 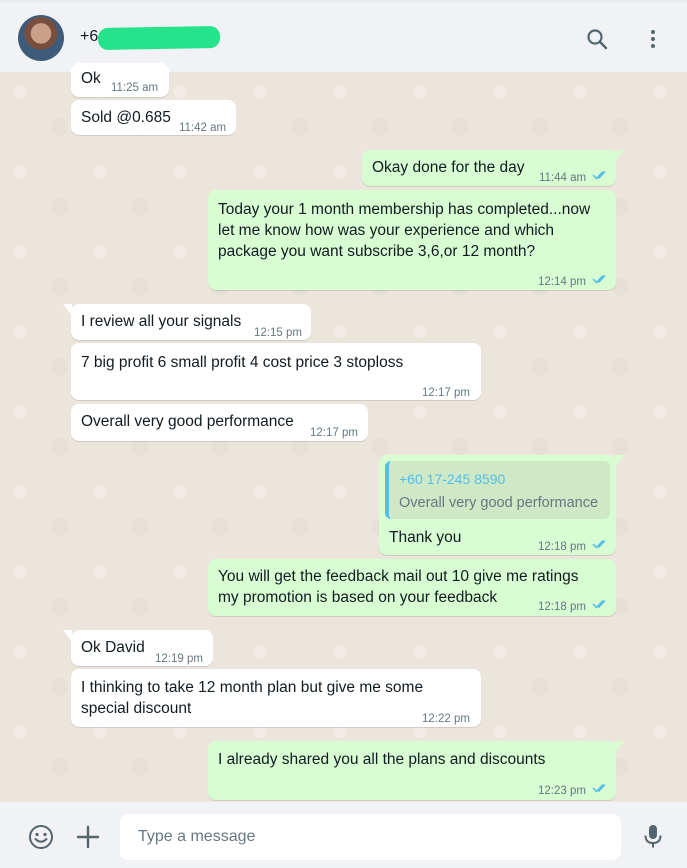 I want to click on message-text: Sold @0.685, so click(x=126, y=117).